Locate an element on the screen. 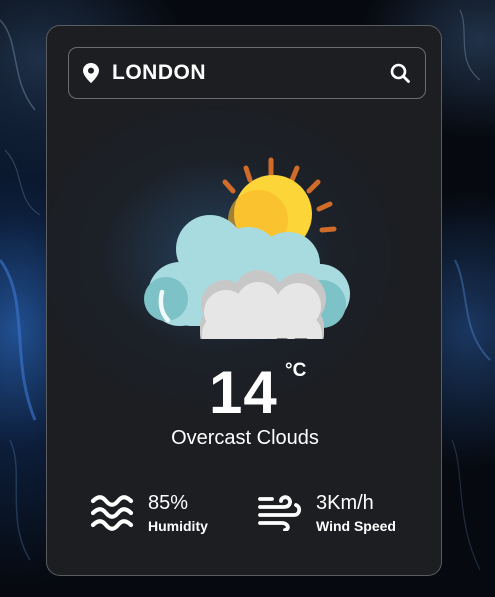 The height and width of the screenshot is (597, 495). cloudy-sun-icon is located at coordinates (247, 248).